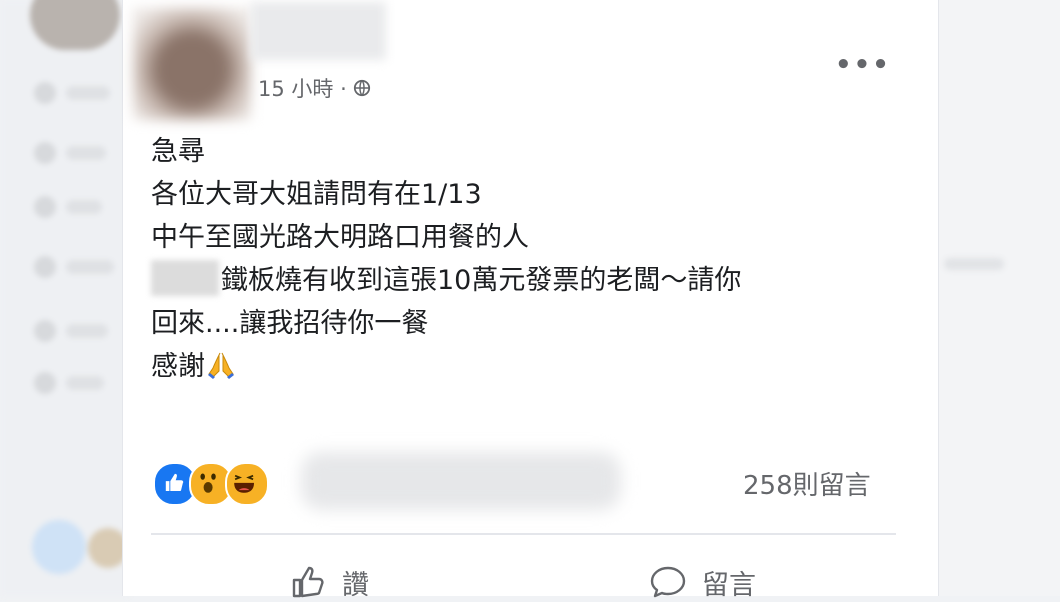 Image resolution: width=1060 pixels, height=602 pixels. What do you see at coordinates (999, 298) in the screenshot?
I see `right-sidebar-blurred` at bounding box center [999, 298].